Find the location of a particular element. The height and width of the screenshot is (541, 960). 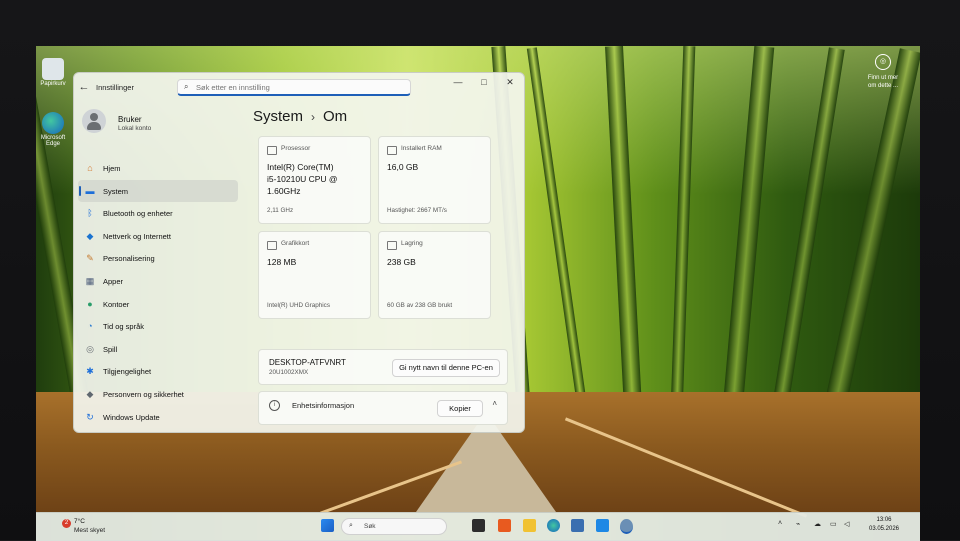

monitor-icon: ▬ is located at coordinates (90, 190).